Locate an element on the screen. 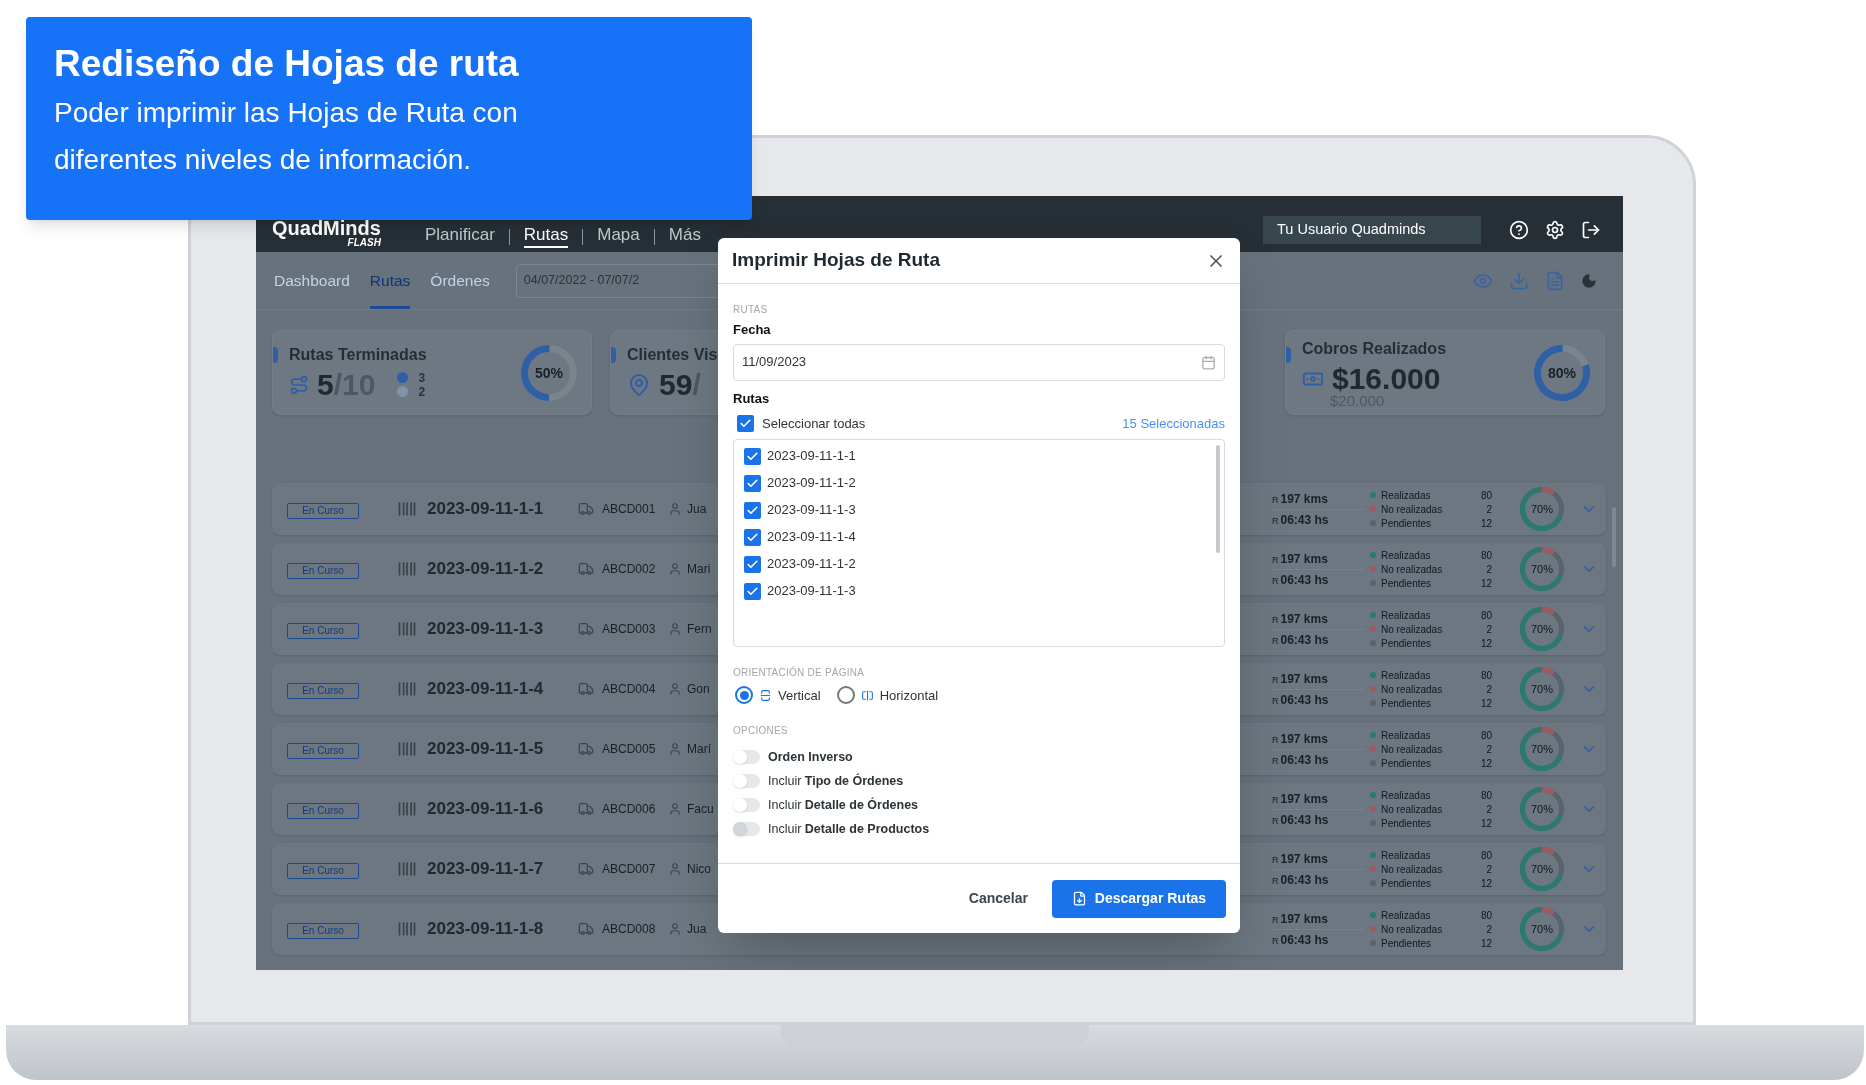  field-label: Fecha is located at coordinates (752, 330).